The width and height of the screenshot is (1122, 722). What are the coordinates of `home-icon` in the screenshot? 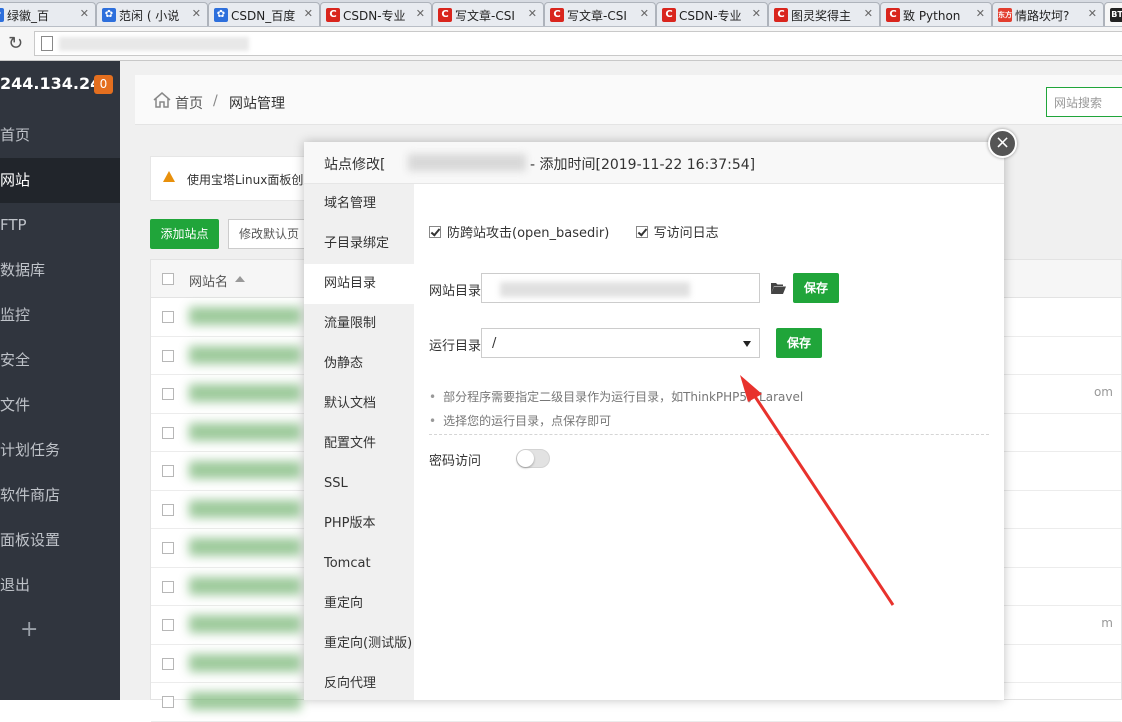 It's located at (162, 100).